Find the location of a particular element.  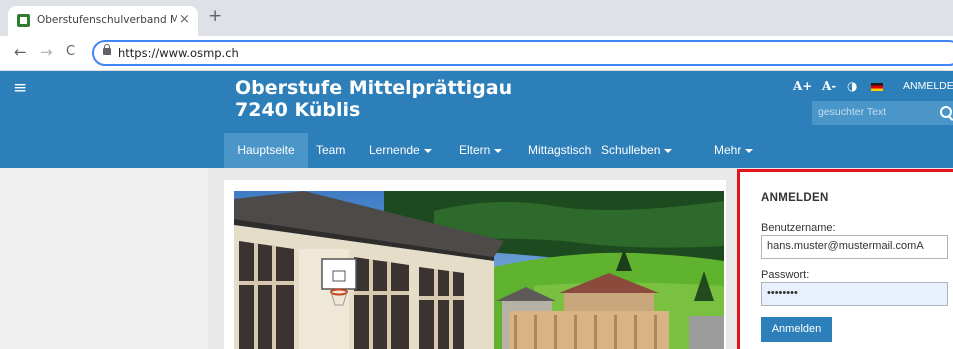

nav-item-team: Team is located at coordinates (330, 150).